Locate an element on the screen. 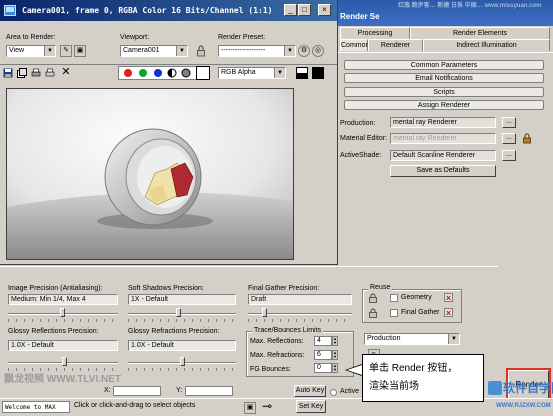 This screenshot has width=553, height=416. max-reflections-label: Max. Reflections: is located at coordinates (277, 341).